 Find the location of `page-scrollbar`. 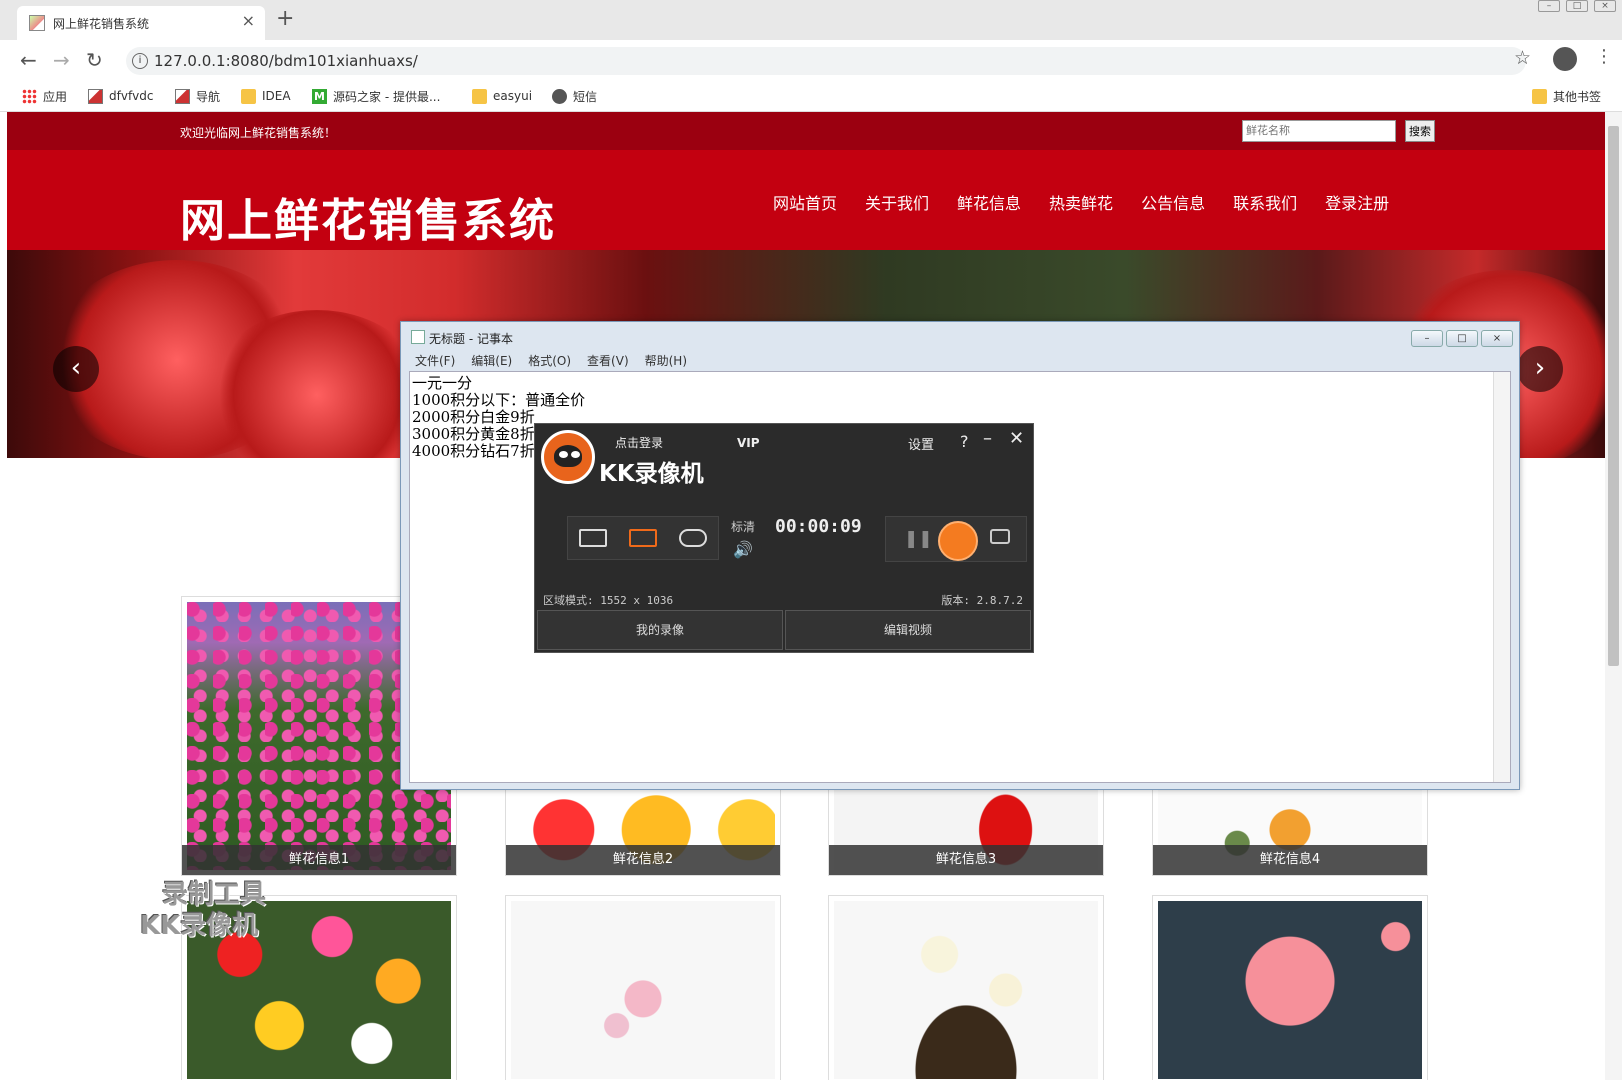

page-scrollbar is located at coordinates (1613, 596).